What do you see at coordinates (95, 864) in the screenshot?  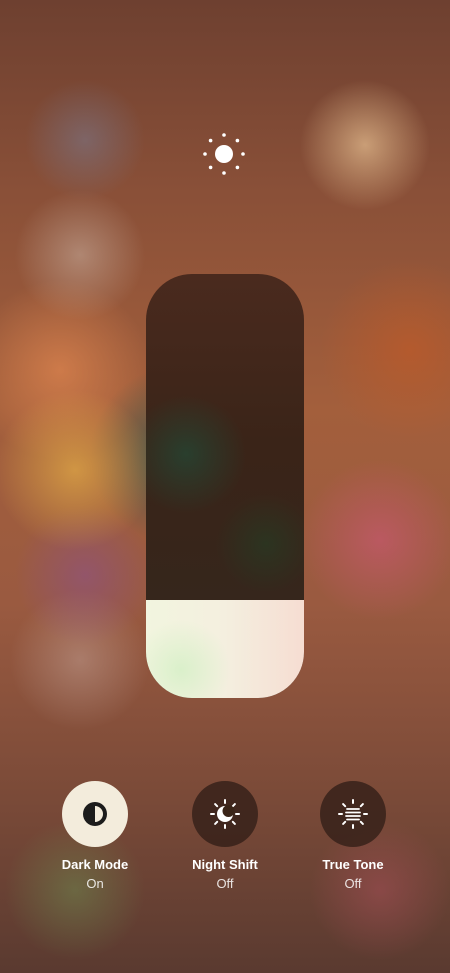 I see `dark-mode-label: Dark Mode` at bounding box center [95, 864].